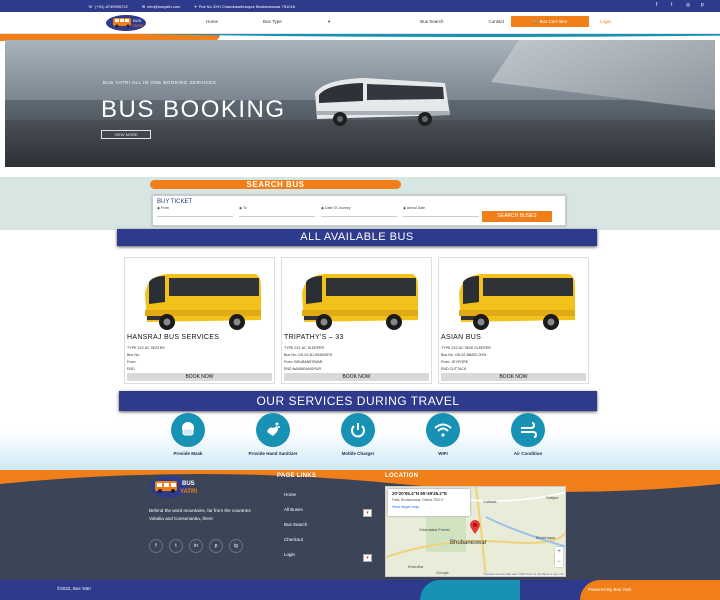  What do you see at coordinates (290, 494) in the screenshot?
I see `footer-link-home: Home` at bounding box center [290, 494].